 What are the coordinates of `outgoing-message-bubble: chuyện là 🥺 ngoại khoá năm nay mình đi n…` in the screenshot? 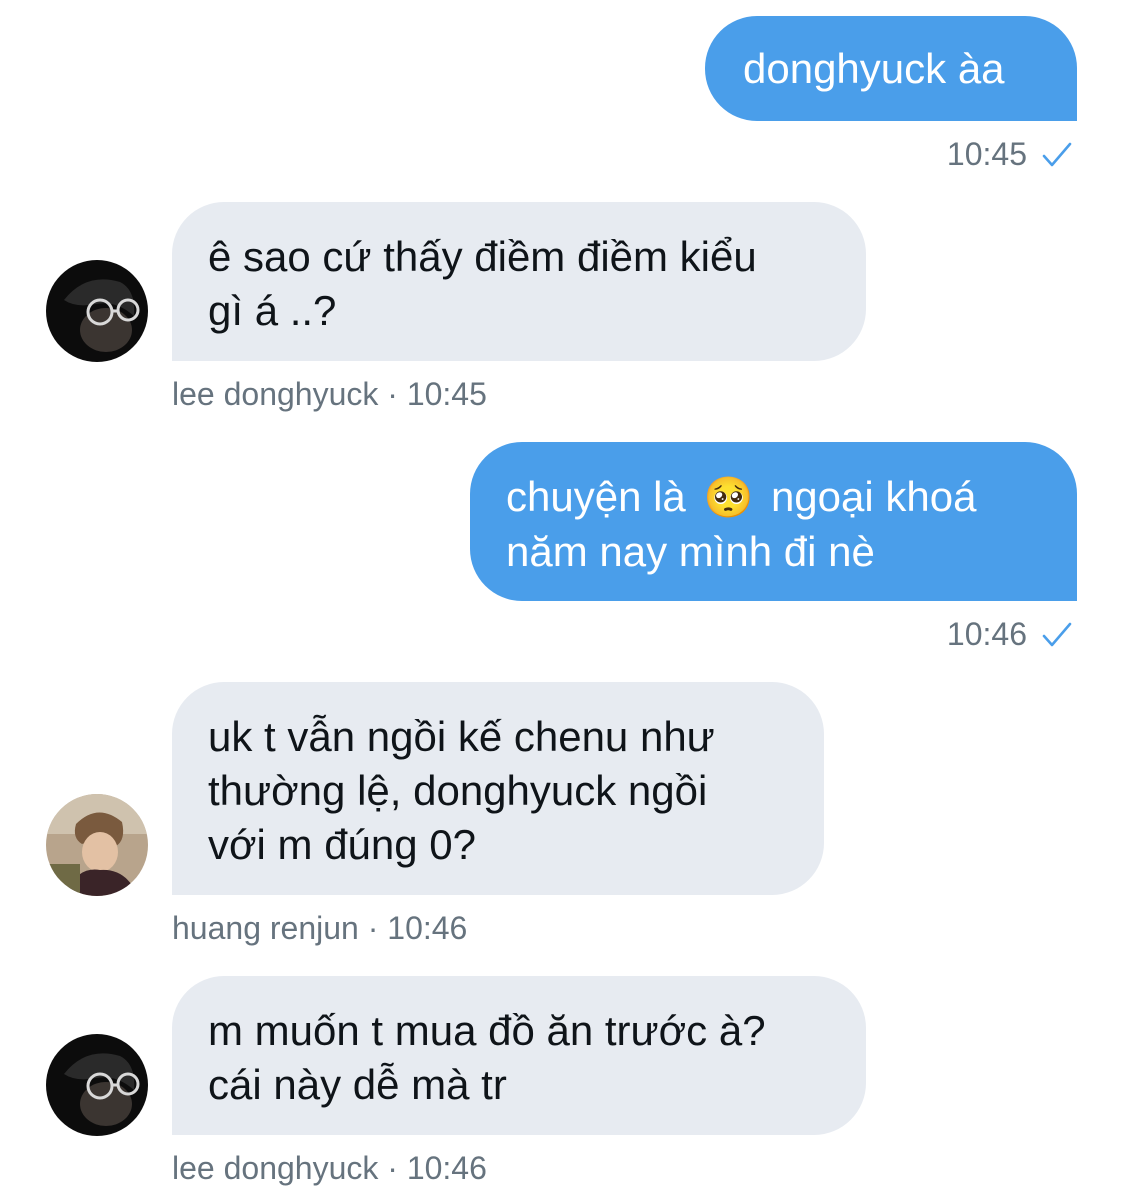 It's located at (773, 521).